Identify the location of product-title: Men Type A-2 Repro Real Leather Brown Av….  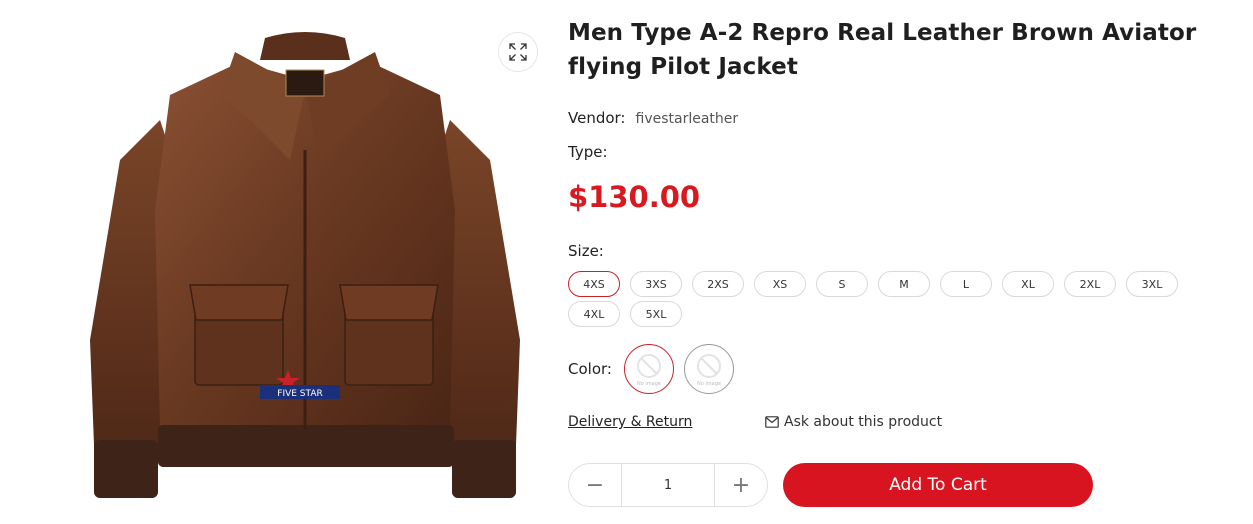
(882, 50).